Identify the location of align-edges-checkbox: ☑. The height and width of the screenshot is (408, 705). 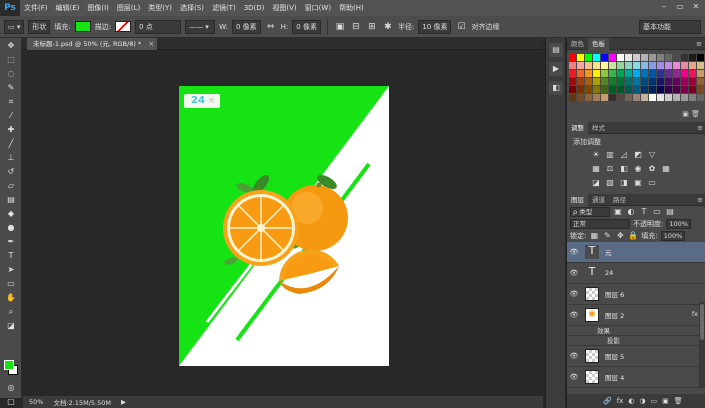
(461, 27).